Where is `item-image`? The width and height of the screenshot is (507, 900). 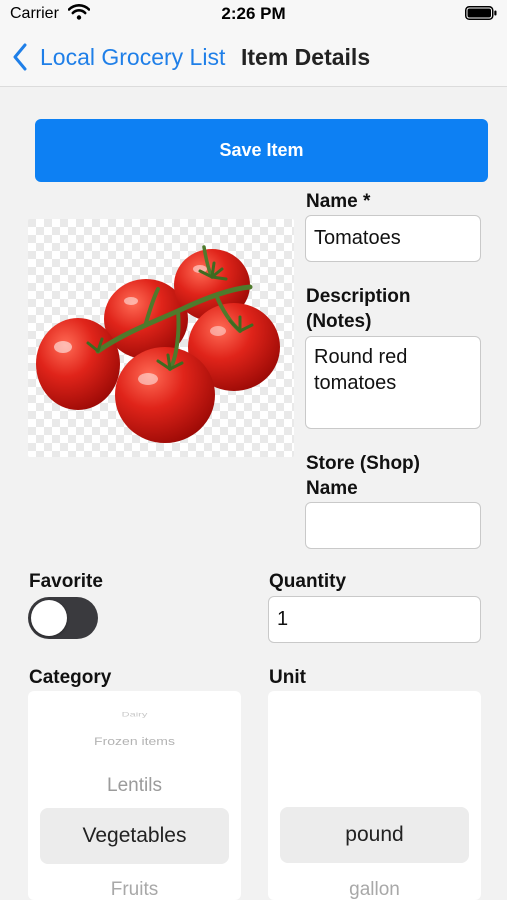
item-image is located at coordinates (161, 338).